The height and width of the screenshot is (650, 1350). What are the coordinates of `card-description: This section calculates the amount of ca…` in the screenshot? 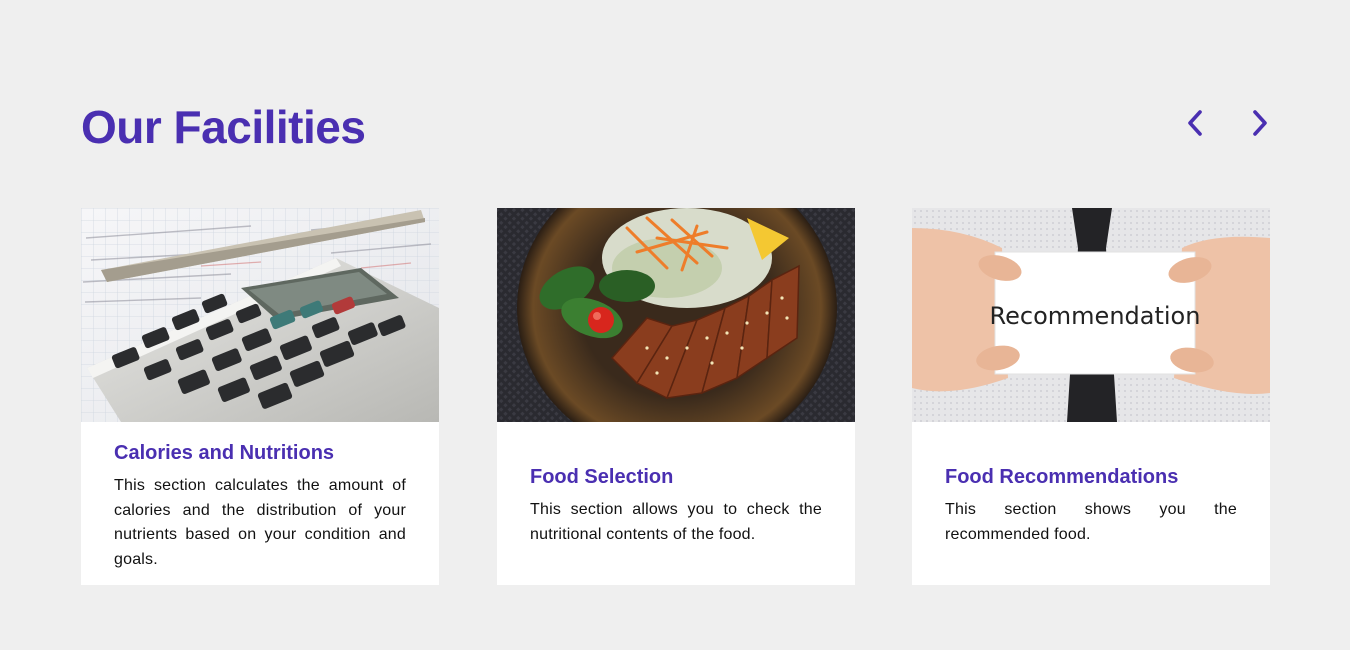 It's located at (260, 522).